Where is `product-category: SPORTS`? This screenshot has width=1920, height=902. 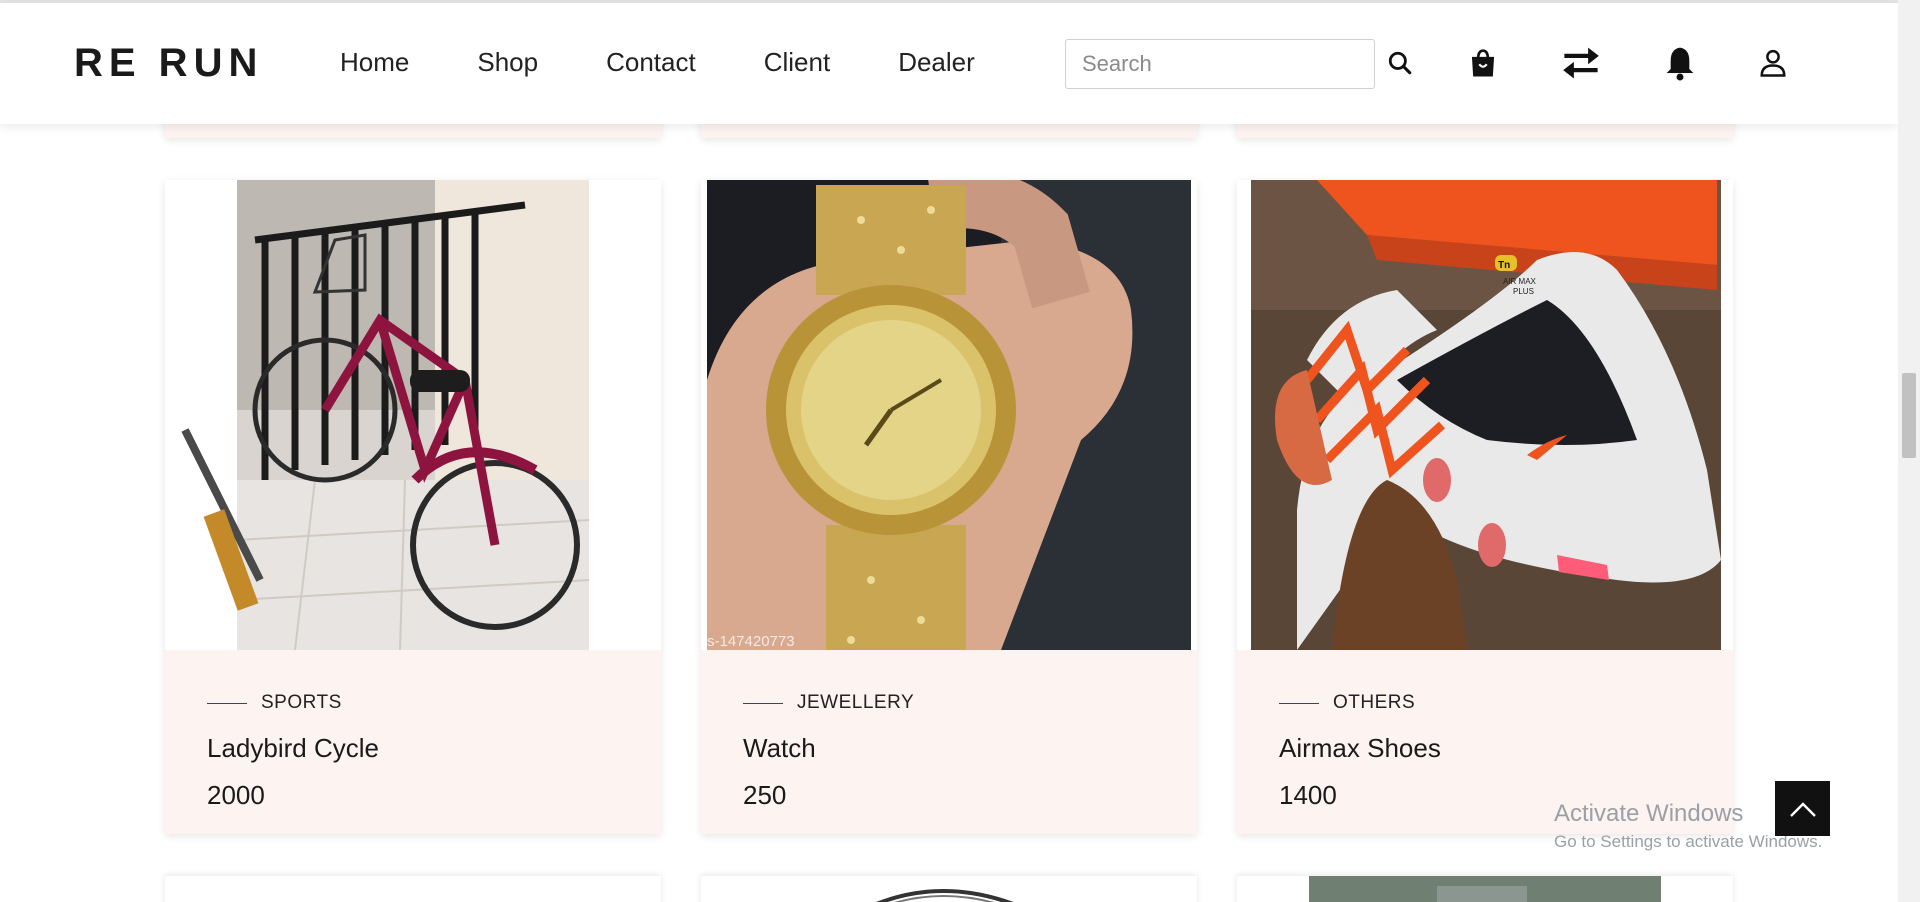 product-category: SPORTS is located at coordinates (274, 703).